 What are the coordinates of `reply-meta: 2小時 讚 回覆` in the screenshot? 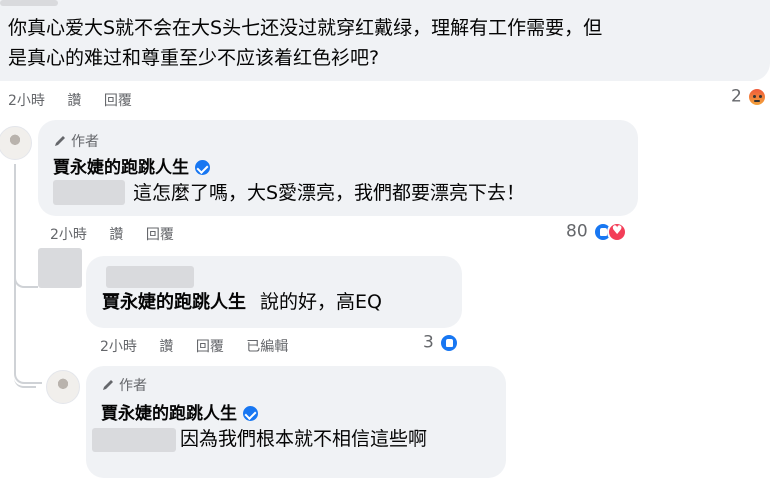 It's located at (112, 234).